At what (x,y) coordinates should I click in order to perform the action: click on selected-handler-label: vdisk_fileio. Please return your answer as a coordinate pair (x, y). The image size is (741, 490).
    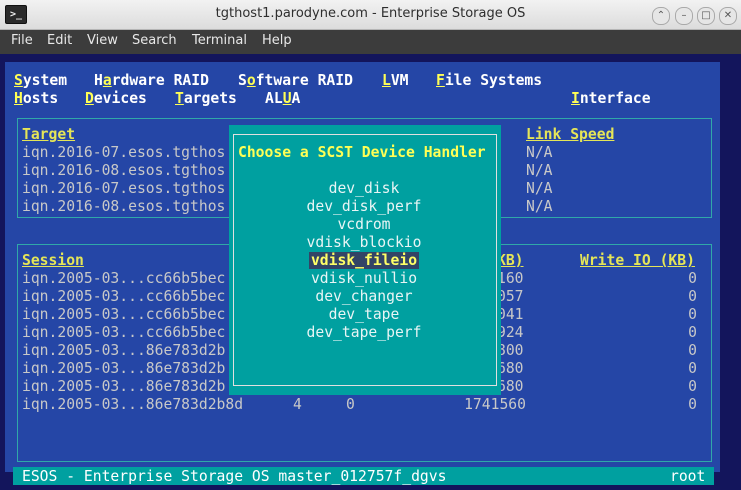
    Looking at the image, I should click on (364, 260).